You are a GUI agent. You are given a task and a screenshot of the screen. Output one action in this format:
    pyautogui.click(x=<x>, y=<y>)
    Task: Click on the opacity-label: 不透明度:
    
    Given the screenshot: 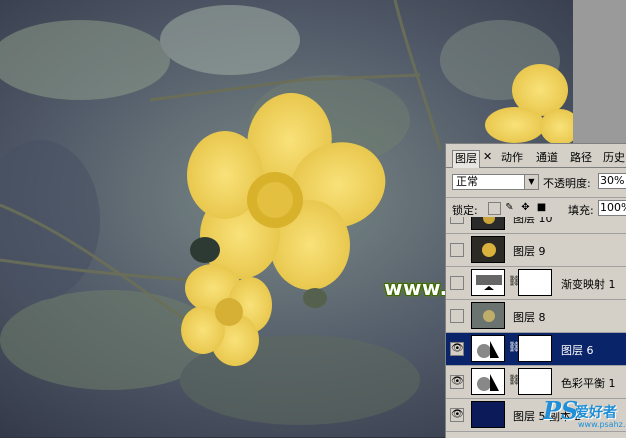 What is the action you would take?
    pyautogui.click(x=567, y=183)
    